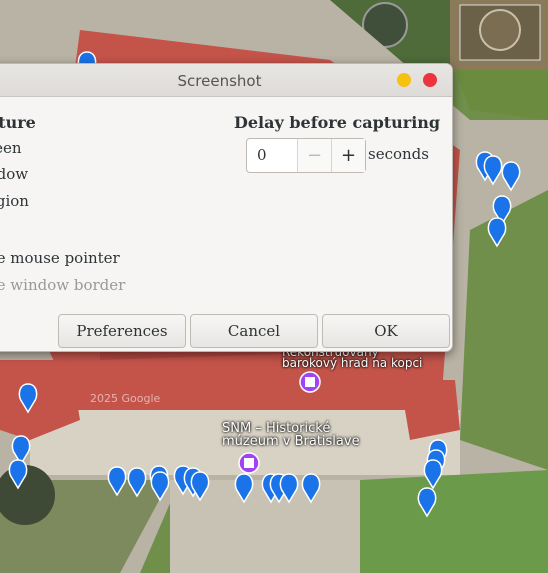 The height and width of the screenshot is (573, 548). Describe the element at coordinates (352, 363) in the screenshot. I see `map-label-baroque-castle: barokový hrad na kopci` at that location.